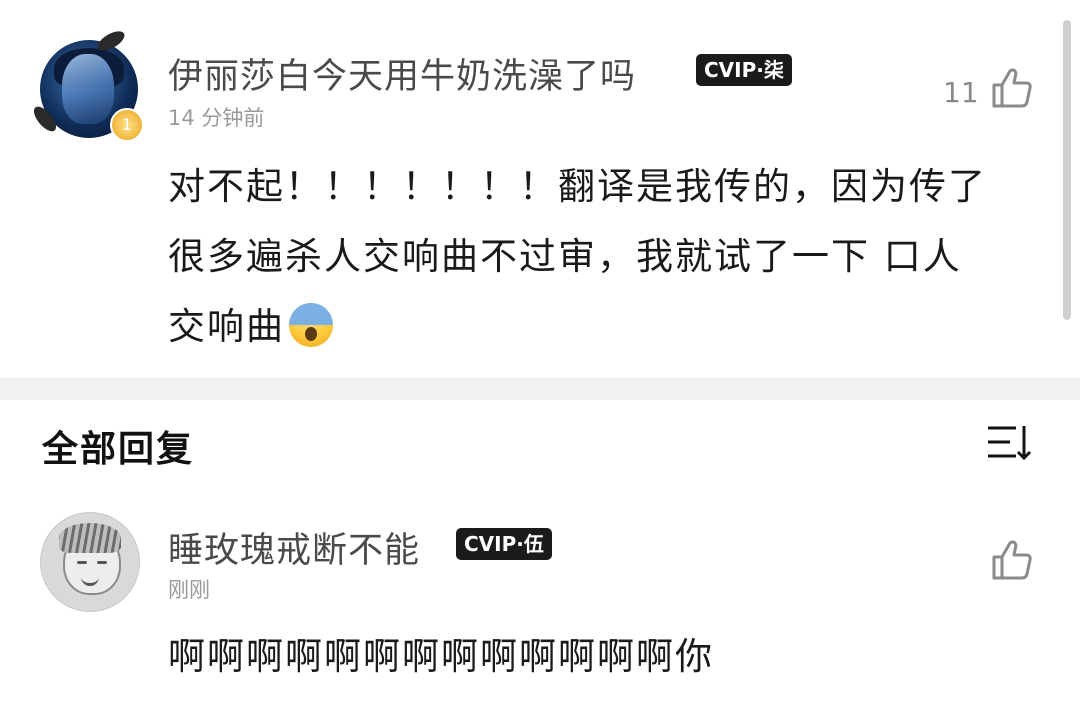 The height and width of the screenshot is (709, 1080). What do you see at coordinates (540, 389) in the screenshot?
I see `section-divider` at bounding box center [540, 389].